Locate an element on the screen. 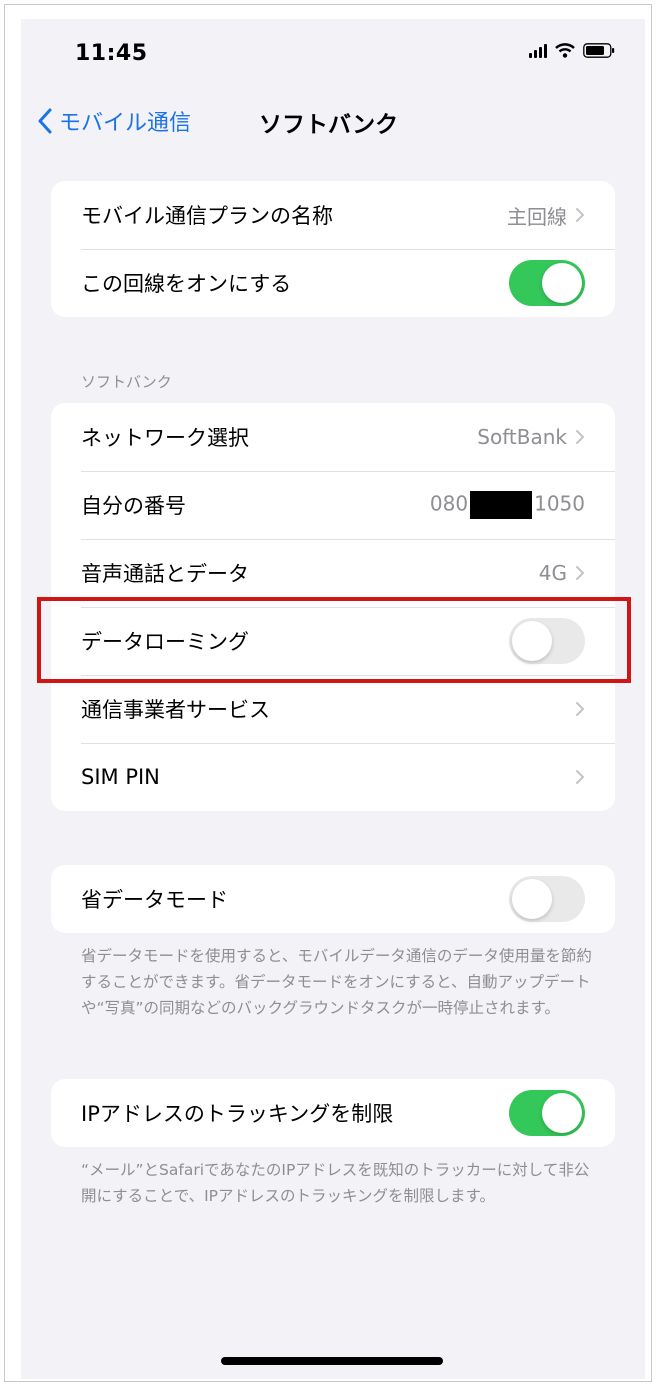 This screenshot has width=656, height=1386. cellular-signal-icon is located at coordinates (538, 50).